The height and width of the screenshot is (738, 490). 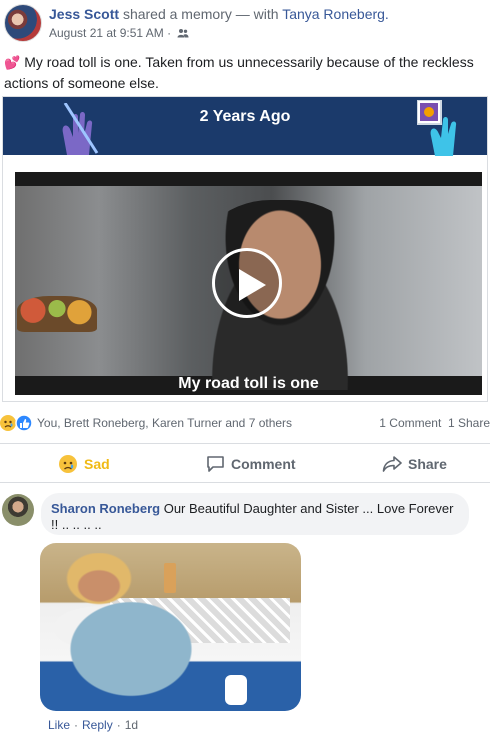 I want to click on post-timestamp: August 21 at 9:51 AM, so click(x=106, y=33).